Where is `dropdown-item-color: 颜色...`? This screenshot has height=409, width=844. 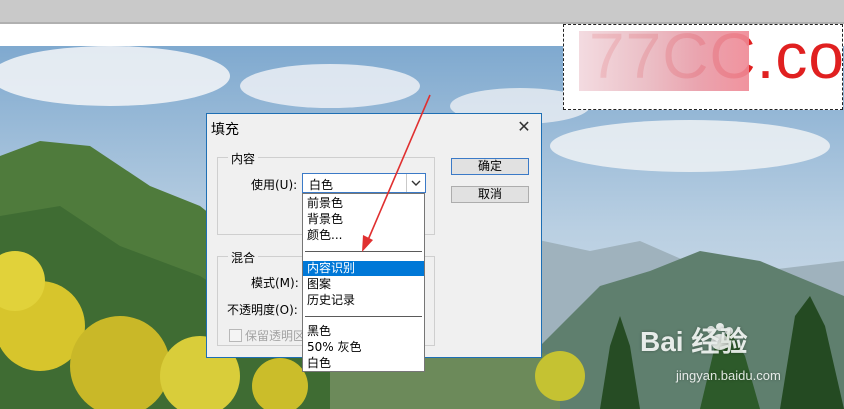
dropdown-item-color: 颜色... is located at coordinates (363, 235).